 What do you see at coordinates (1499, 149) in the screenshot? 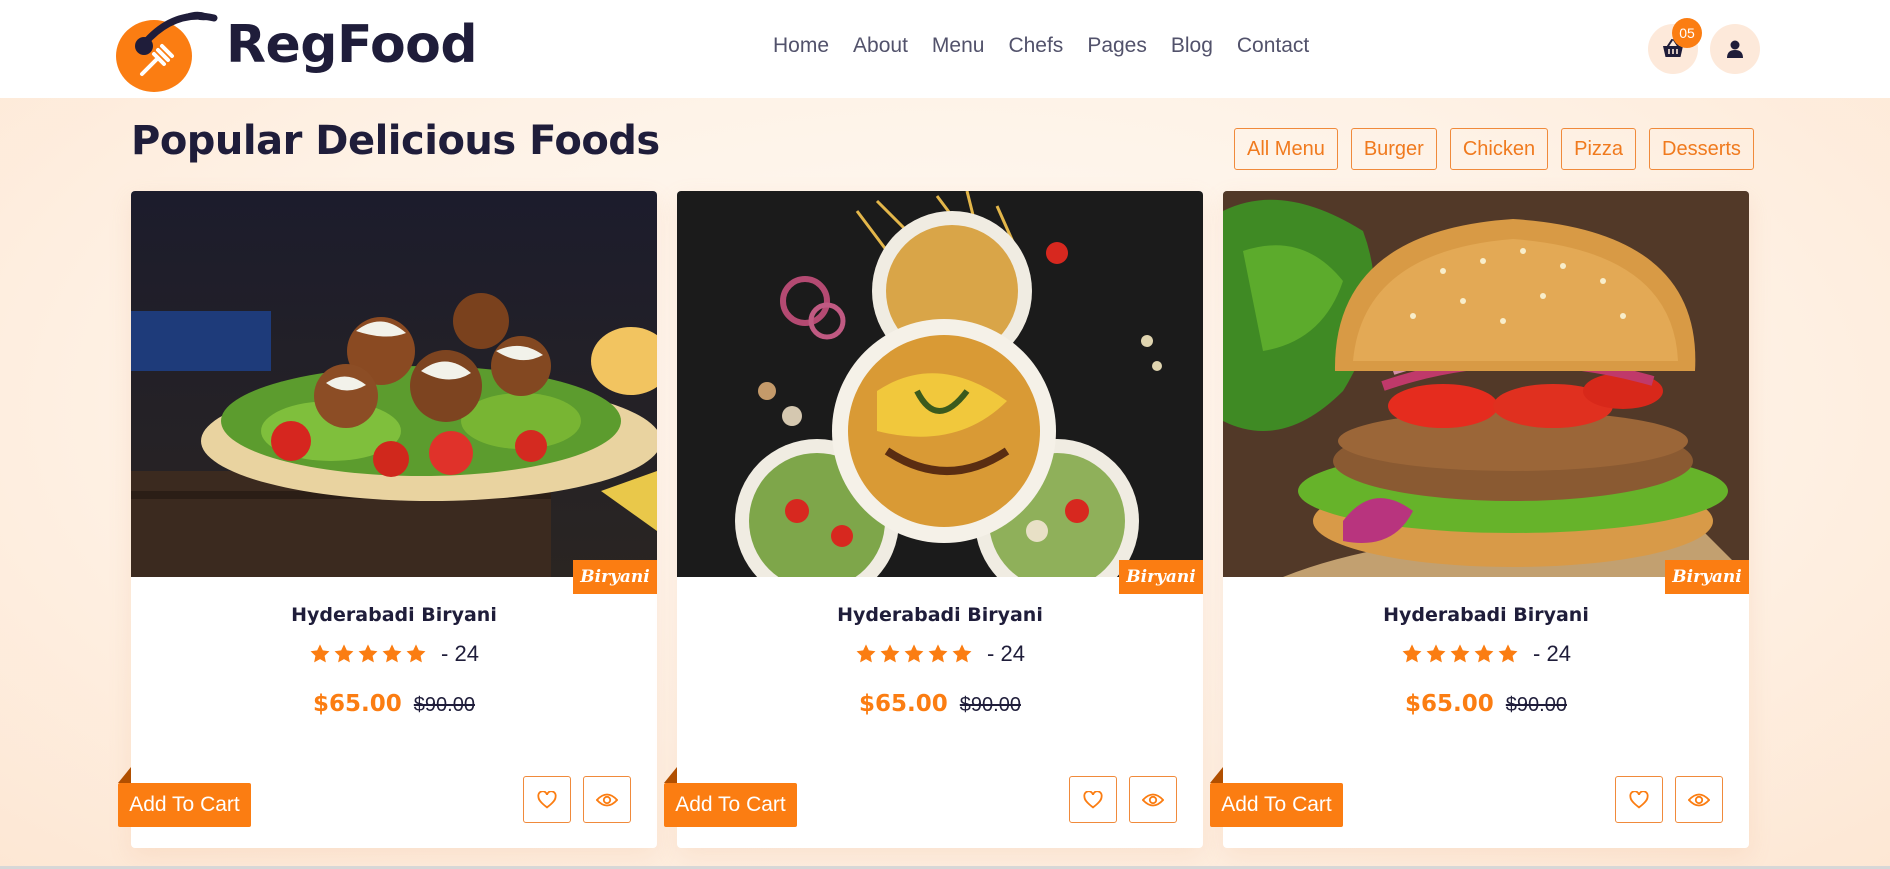
I see `filter-chicken: Chicken` at bounding box center [1499, 149].